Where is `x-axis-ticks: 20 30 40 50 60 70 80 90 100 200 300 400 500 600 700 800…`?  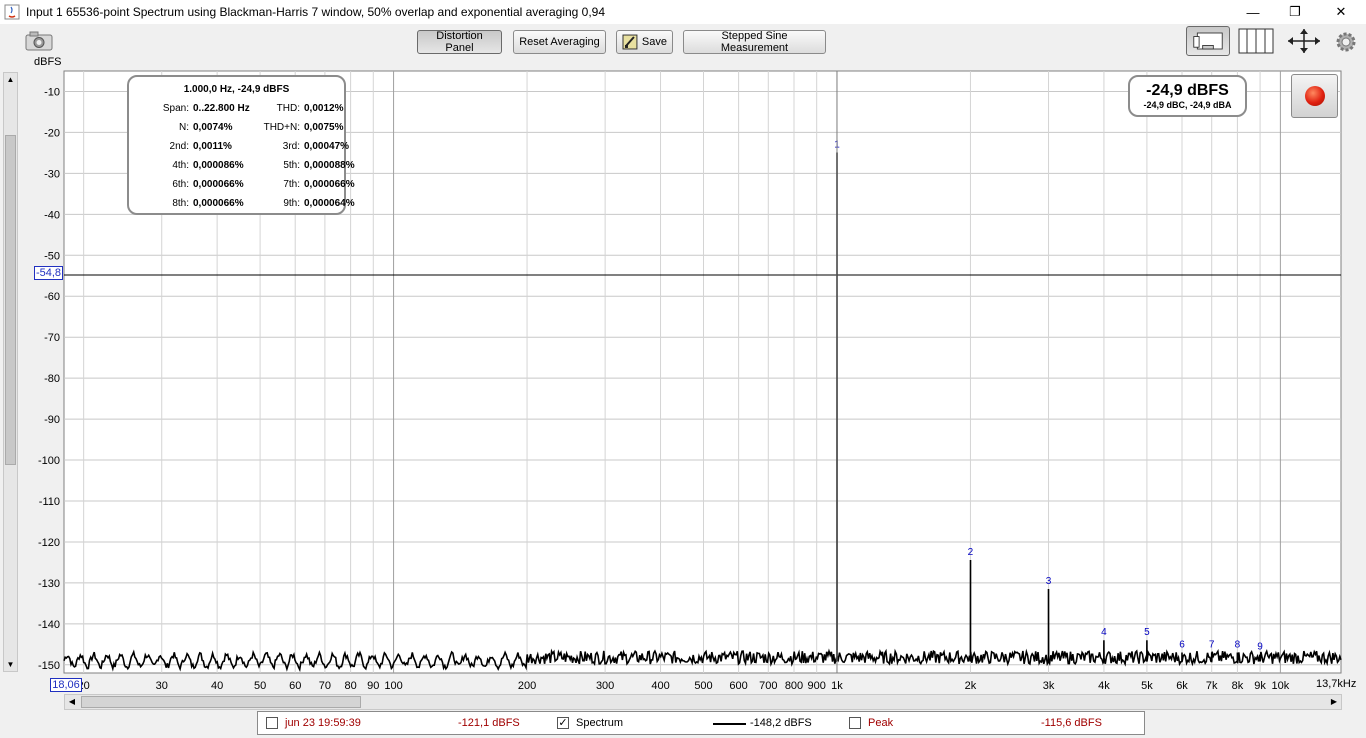
x-axis-ticks: 20 30 40 50 60 70 80 90 100 200 300 400 500 600 700 800… is located at coordinates (684, 686).